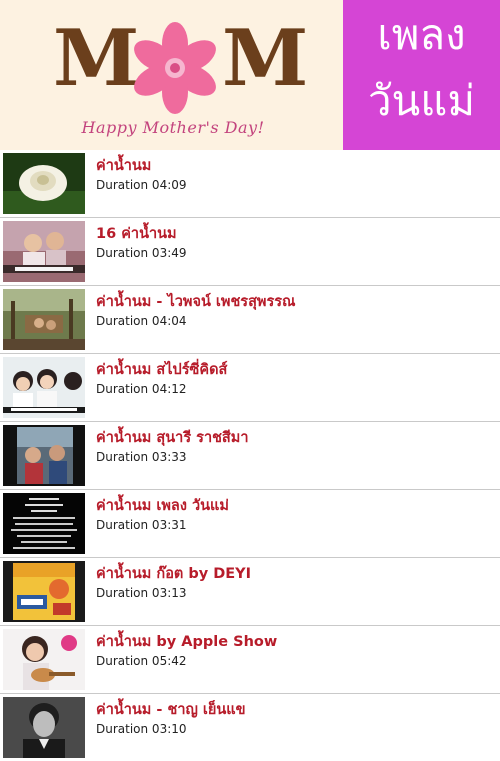  What do you see at coordinates (44, 523) in the screenshot?
I see `lyrics-screen-thumbnail` at bounding box center [44, 523].